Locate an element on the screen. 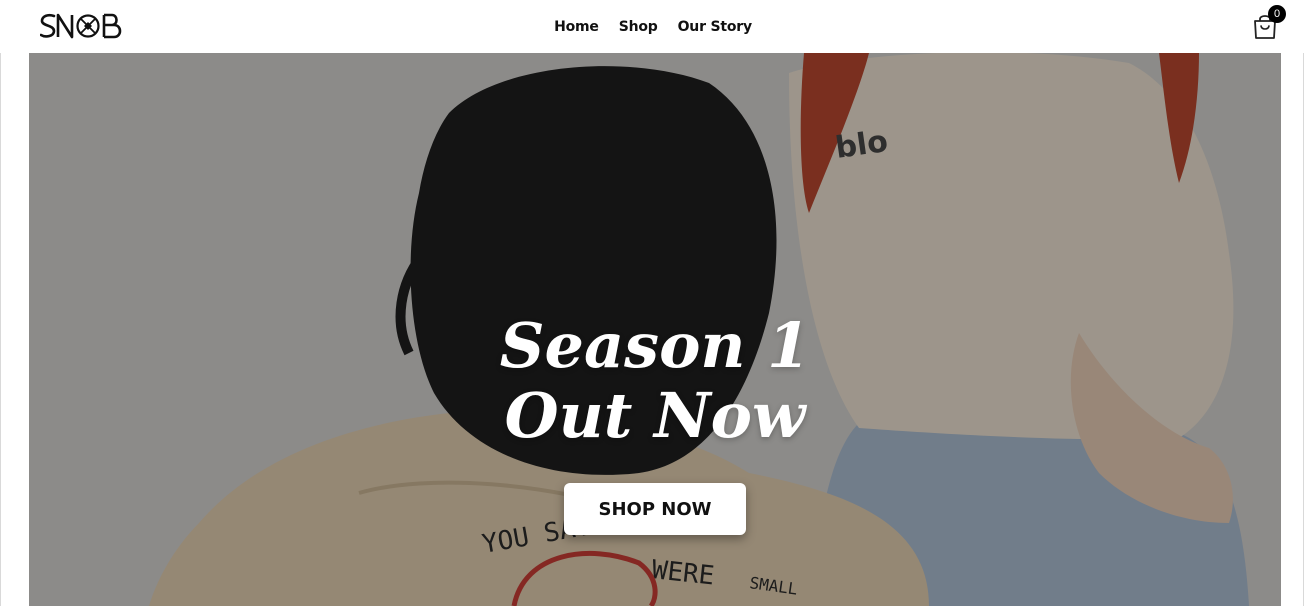  shop-now-button: SHOP NOW is located at coordinates (655, 509).